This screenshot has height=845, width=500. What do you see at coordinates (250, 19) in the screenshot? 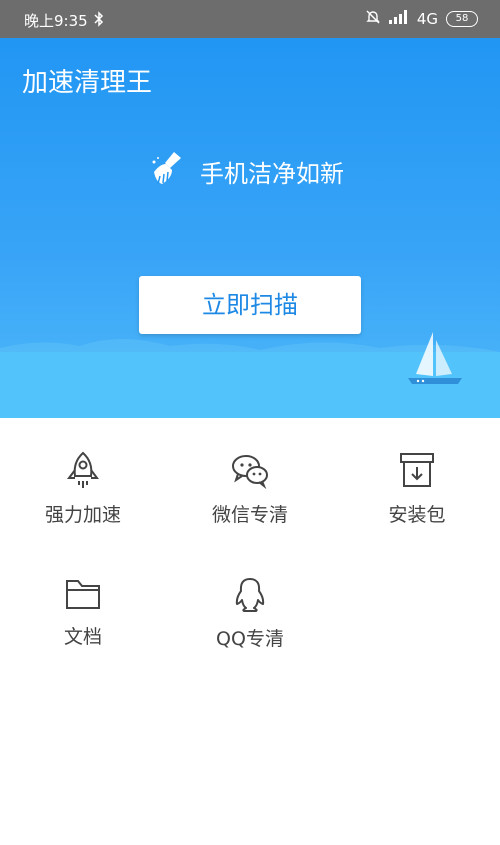
I see `status-bar: 晚上9:35 4G 58` at bounding box center [250, 19].